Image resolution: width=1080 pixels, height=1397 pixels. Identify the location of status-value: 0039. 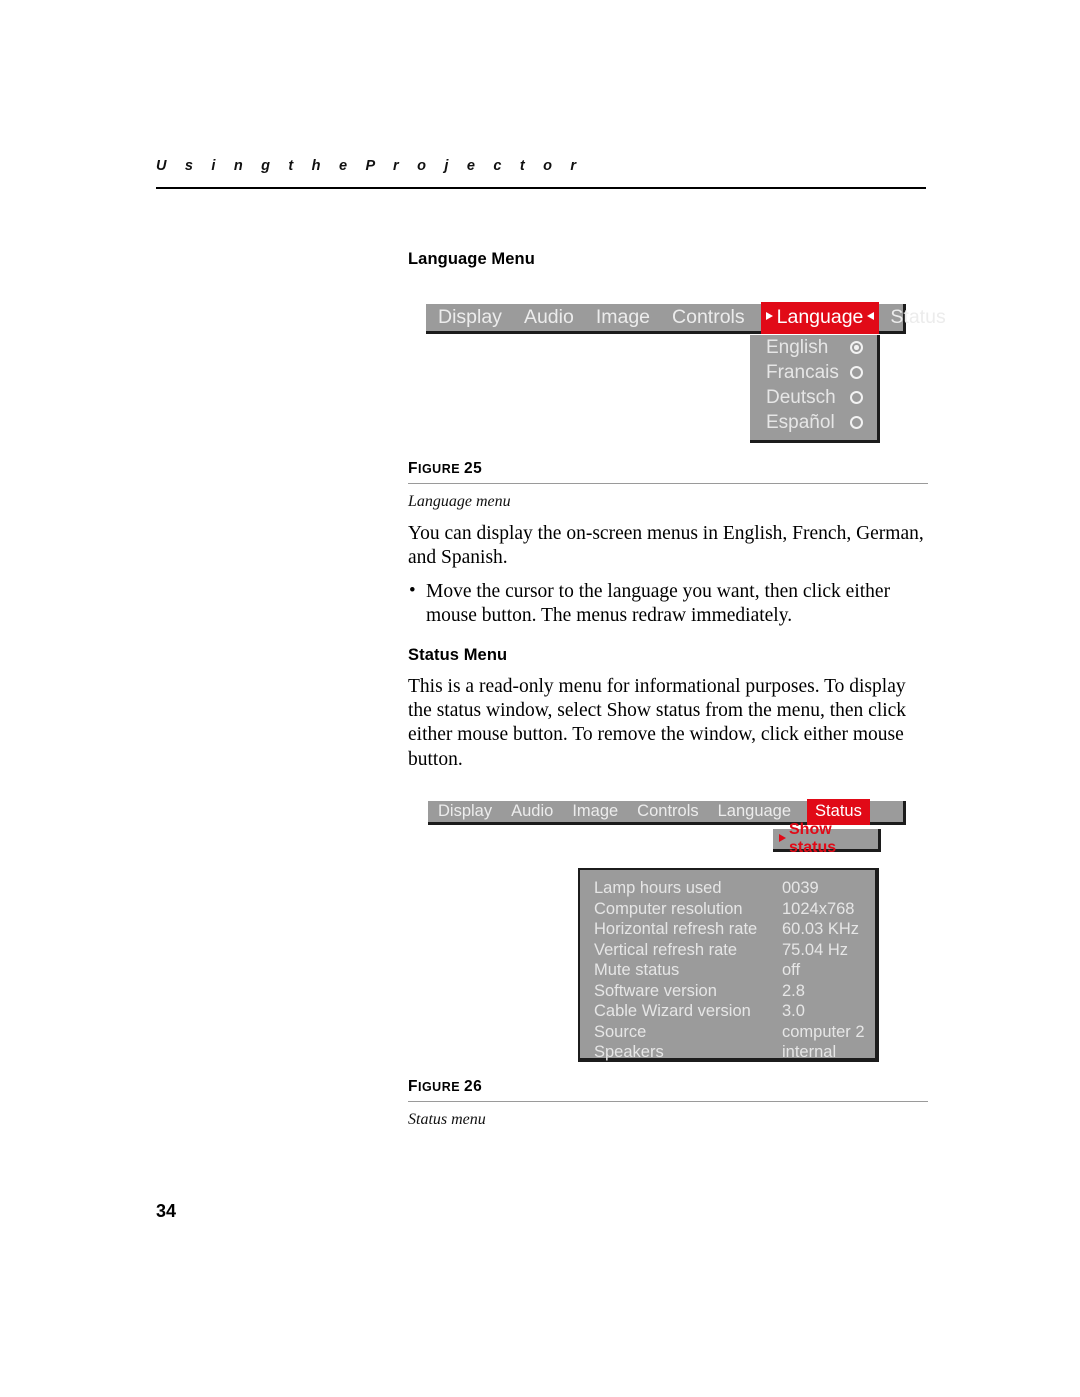
(800, 888).